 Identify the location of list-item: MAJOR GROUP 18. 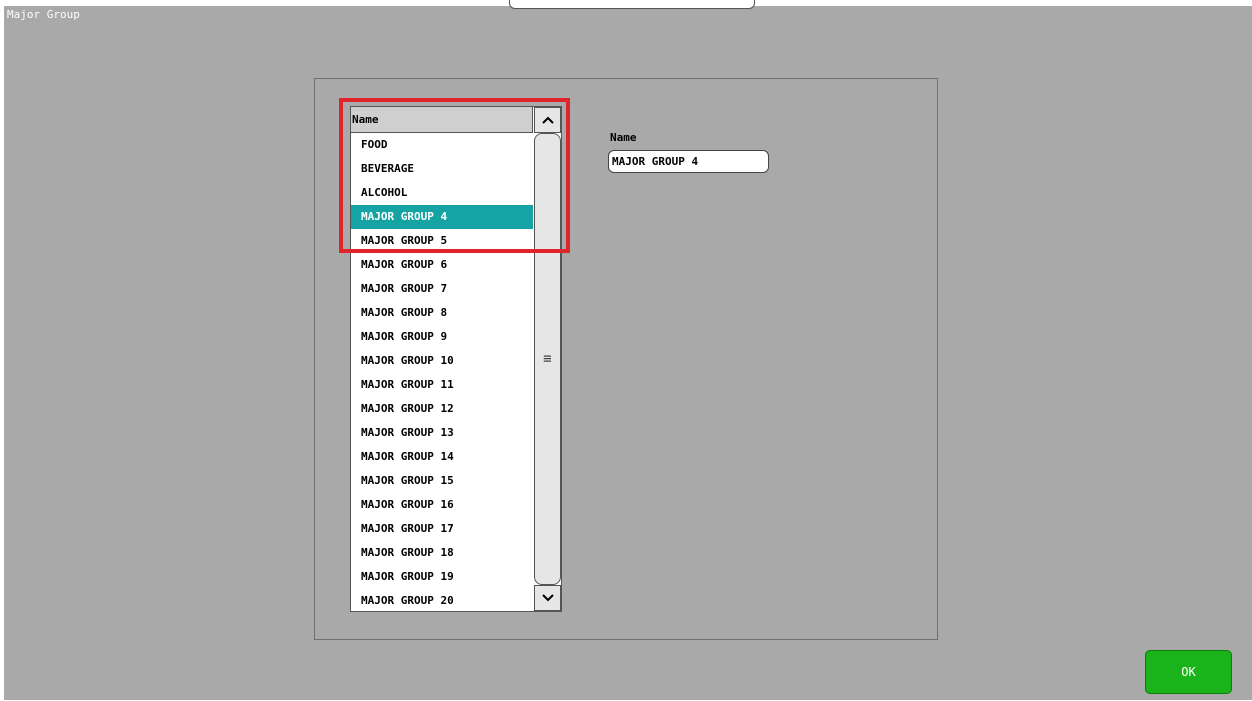
(442, 553).